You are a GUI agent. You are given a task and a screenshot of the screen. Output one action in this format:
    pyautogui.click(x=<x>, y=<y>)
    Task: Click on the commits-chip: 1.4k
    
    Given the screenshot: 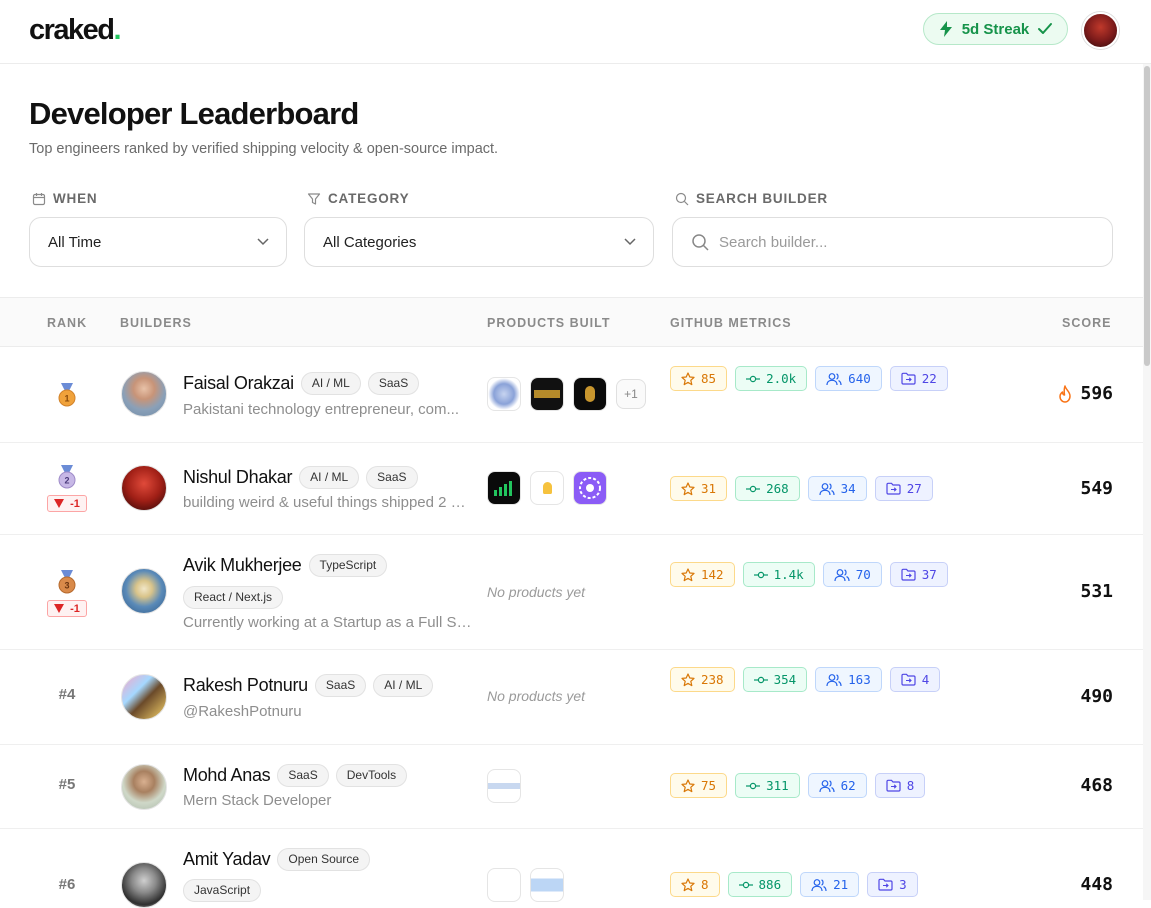 What is the action you would take?
    pyautogui.click(x=778, y=574)
    